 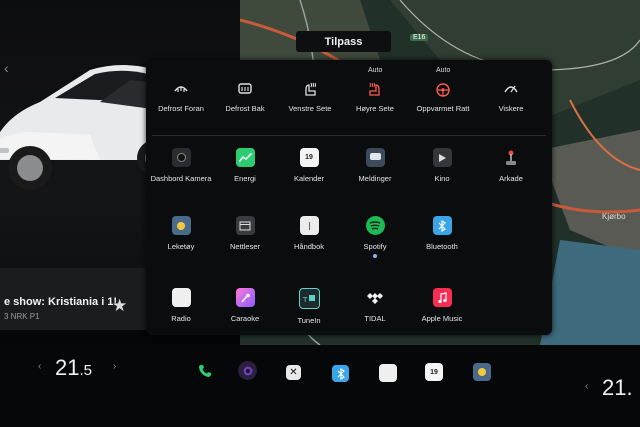 What do you see at coordinates (245, 318) in the screenshot?
I see `app-label: Caraoke` at bounding box center [245, 318].